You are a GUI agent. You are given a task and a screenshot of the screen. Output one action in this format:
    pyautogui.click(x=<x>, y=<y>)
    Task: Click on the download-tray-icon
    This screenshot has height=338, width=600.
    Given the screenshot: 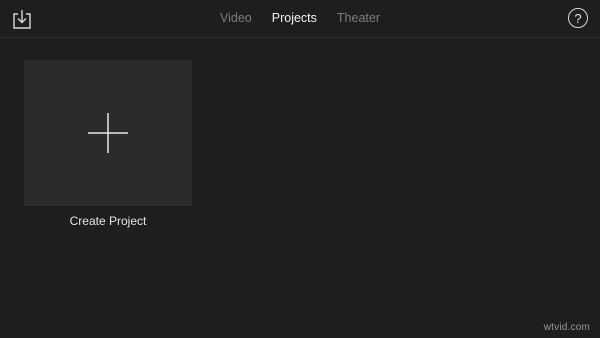 What is the action you would take?
    pyautogui.click(x=22, y=19)
    